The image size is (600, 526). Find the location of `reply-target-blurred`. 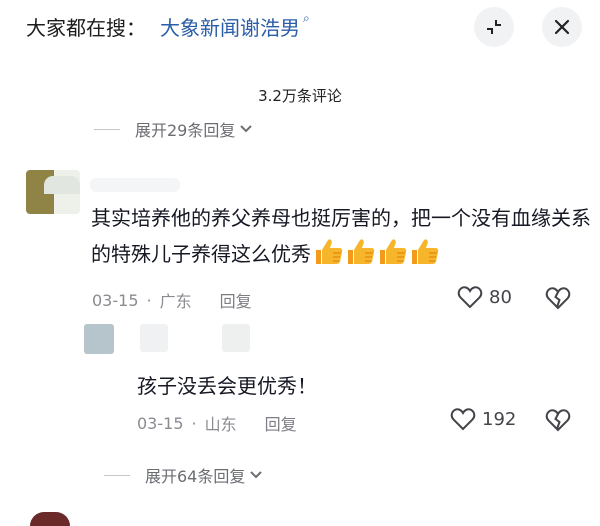

reply-target-blurred is located at coordinates (236, 338).